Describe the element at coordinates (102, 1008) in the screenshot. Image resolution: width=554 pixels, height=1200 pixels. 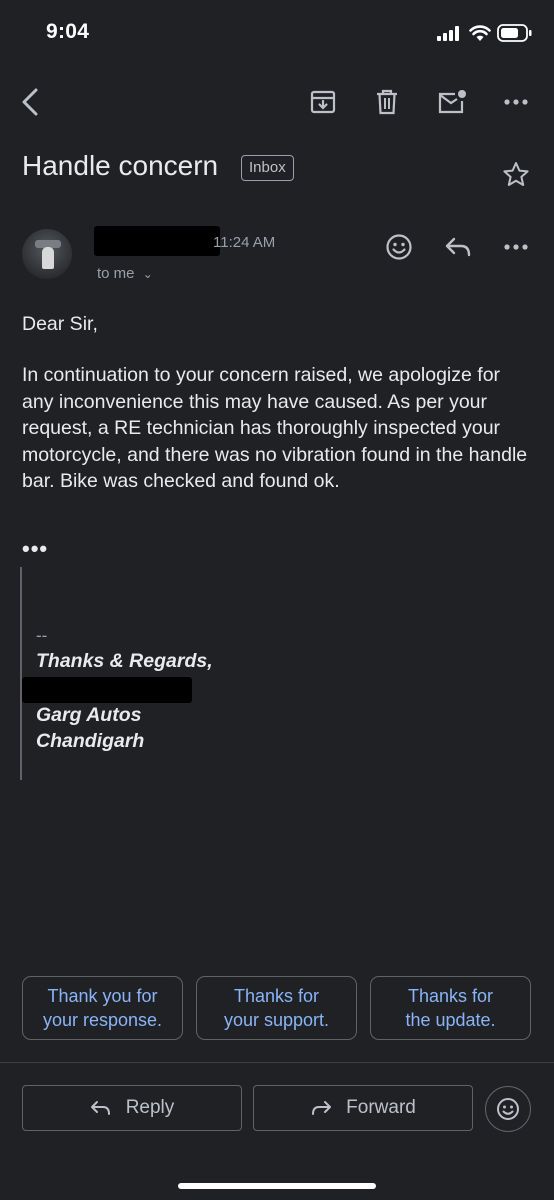
I see `smart-reply-chip: Thank you for your response.` at that location.